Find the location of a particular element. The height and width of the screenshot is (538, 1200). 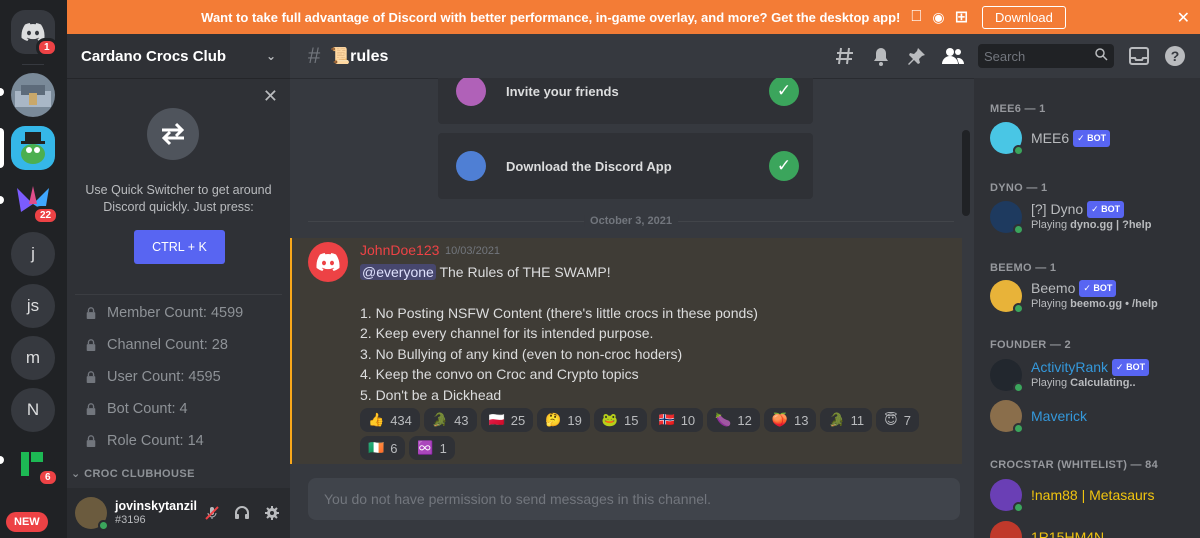

reaction-button: 🐸 15 is located at coordinates (620, 420).